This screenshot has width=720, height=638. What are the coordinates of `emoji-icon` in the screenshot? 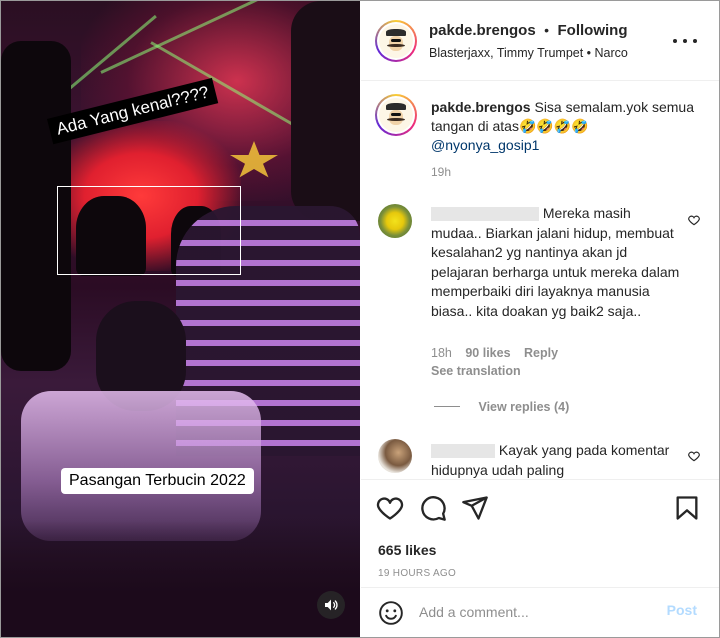 It's located at (391, 613).